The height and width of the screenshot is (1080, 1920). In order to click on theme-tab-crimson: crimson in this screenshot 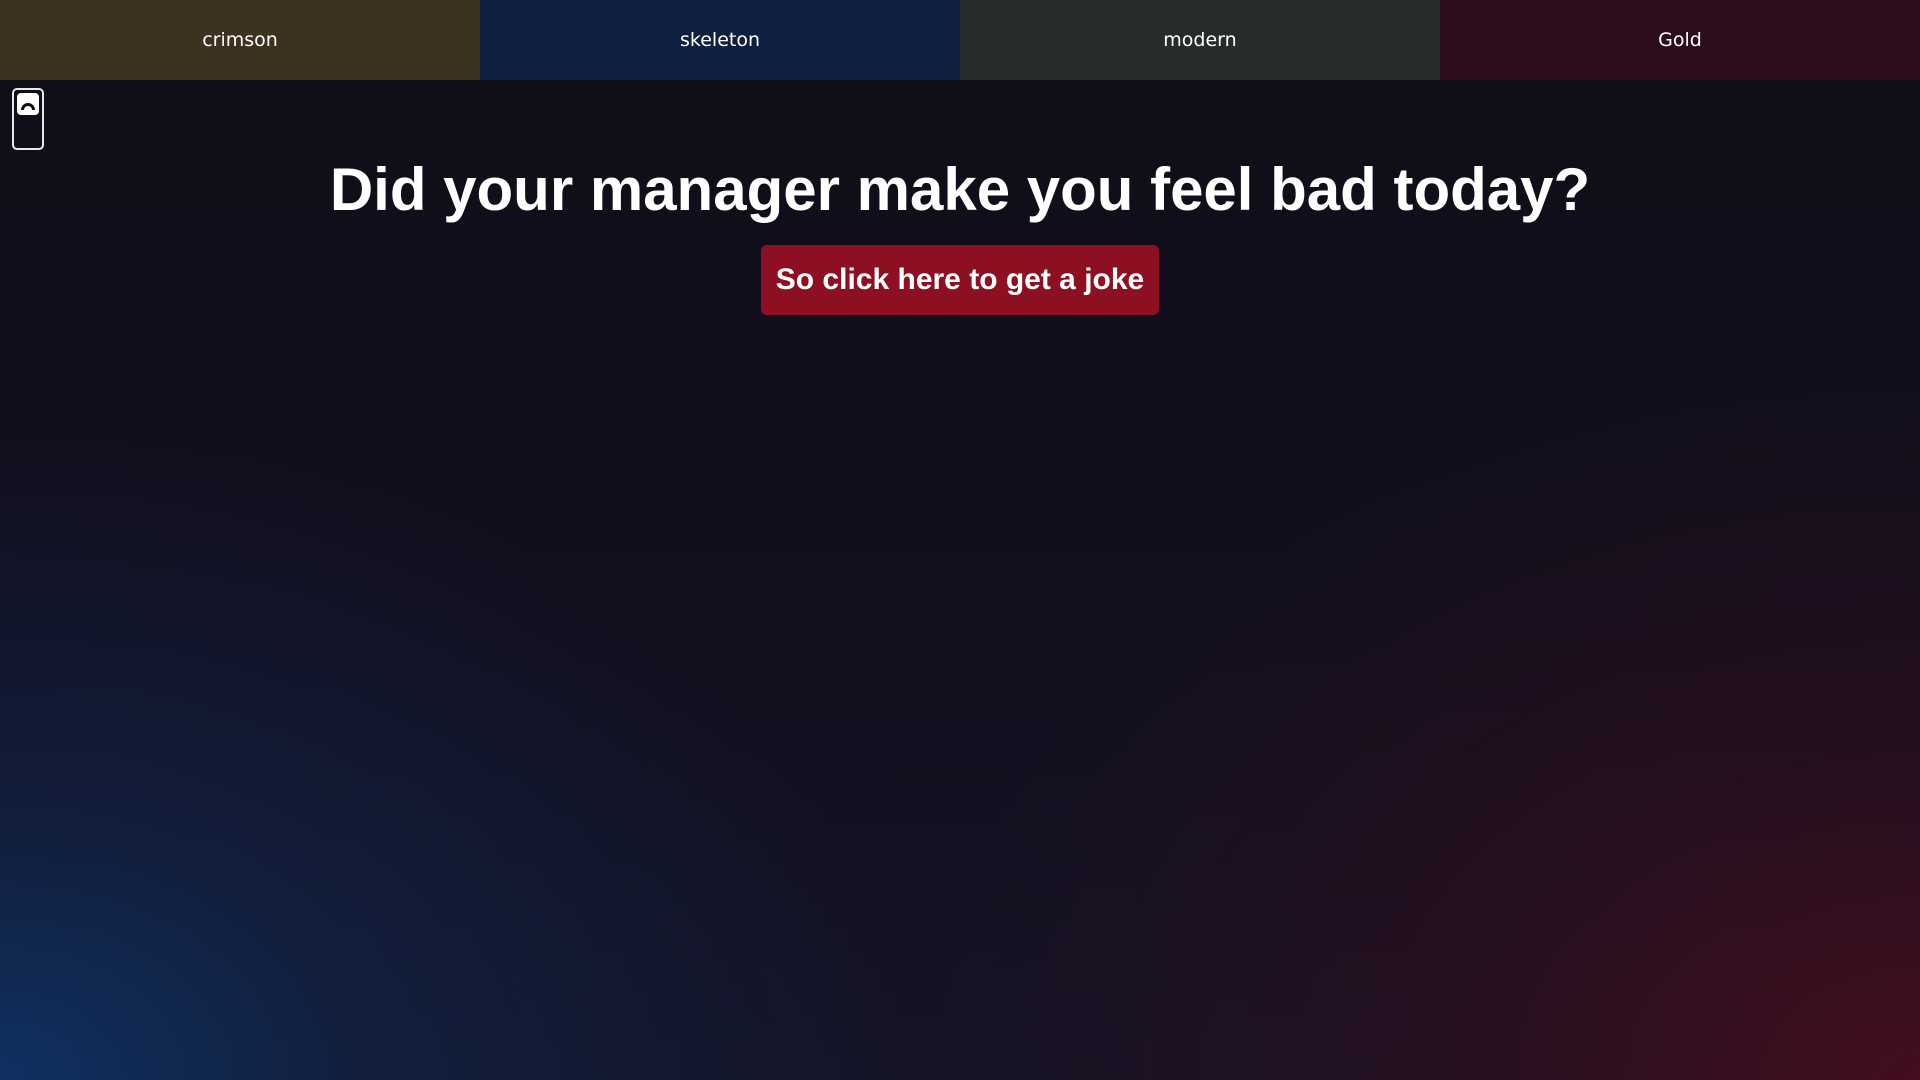, I will do `click(240, 40)`.